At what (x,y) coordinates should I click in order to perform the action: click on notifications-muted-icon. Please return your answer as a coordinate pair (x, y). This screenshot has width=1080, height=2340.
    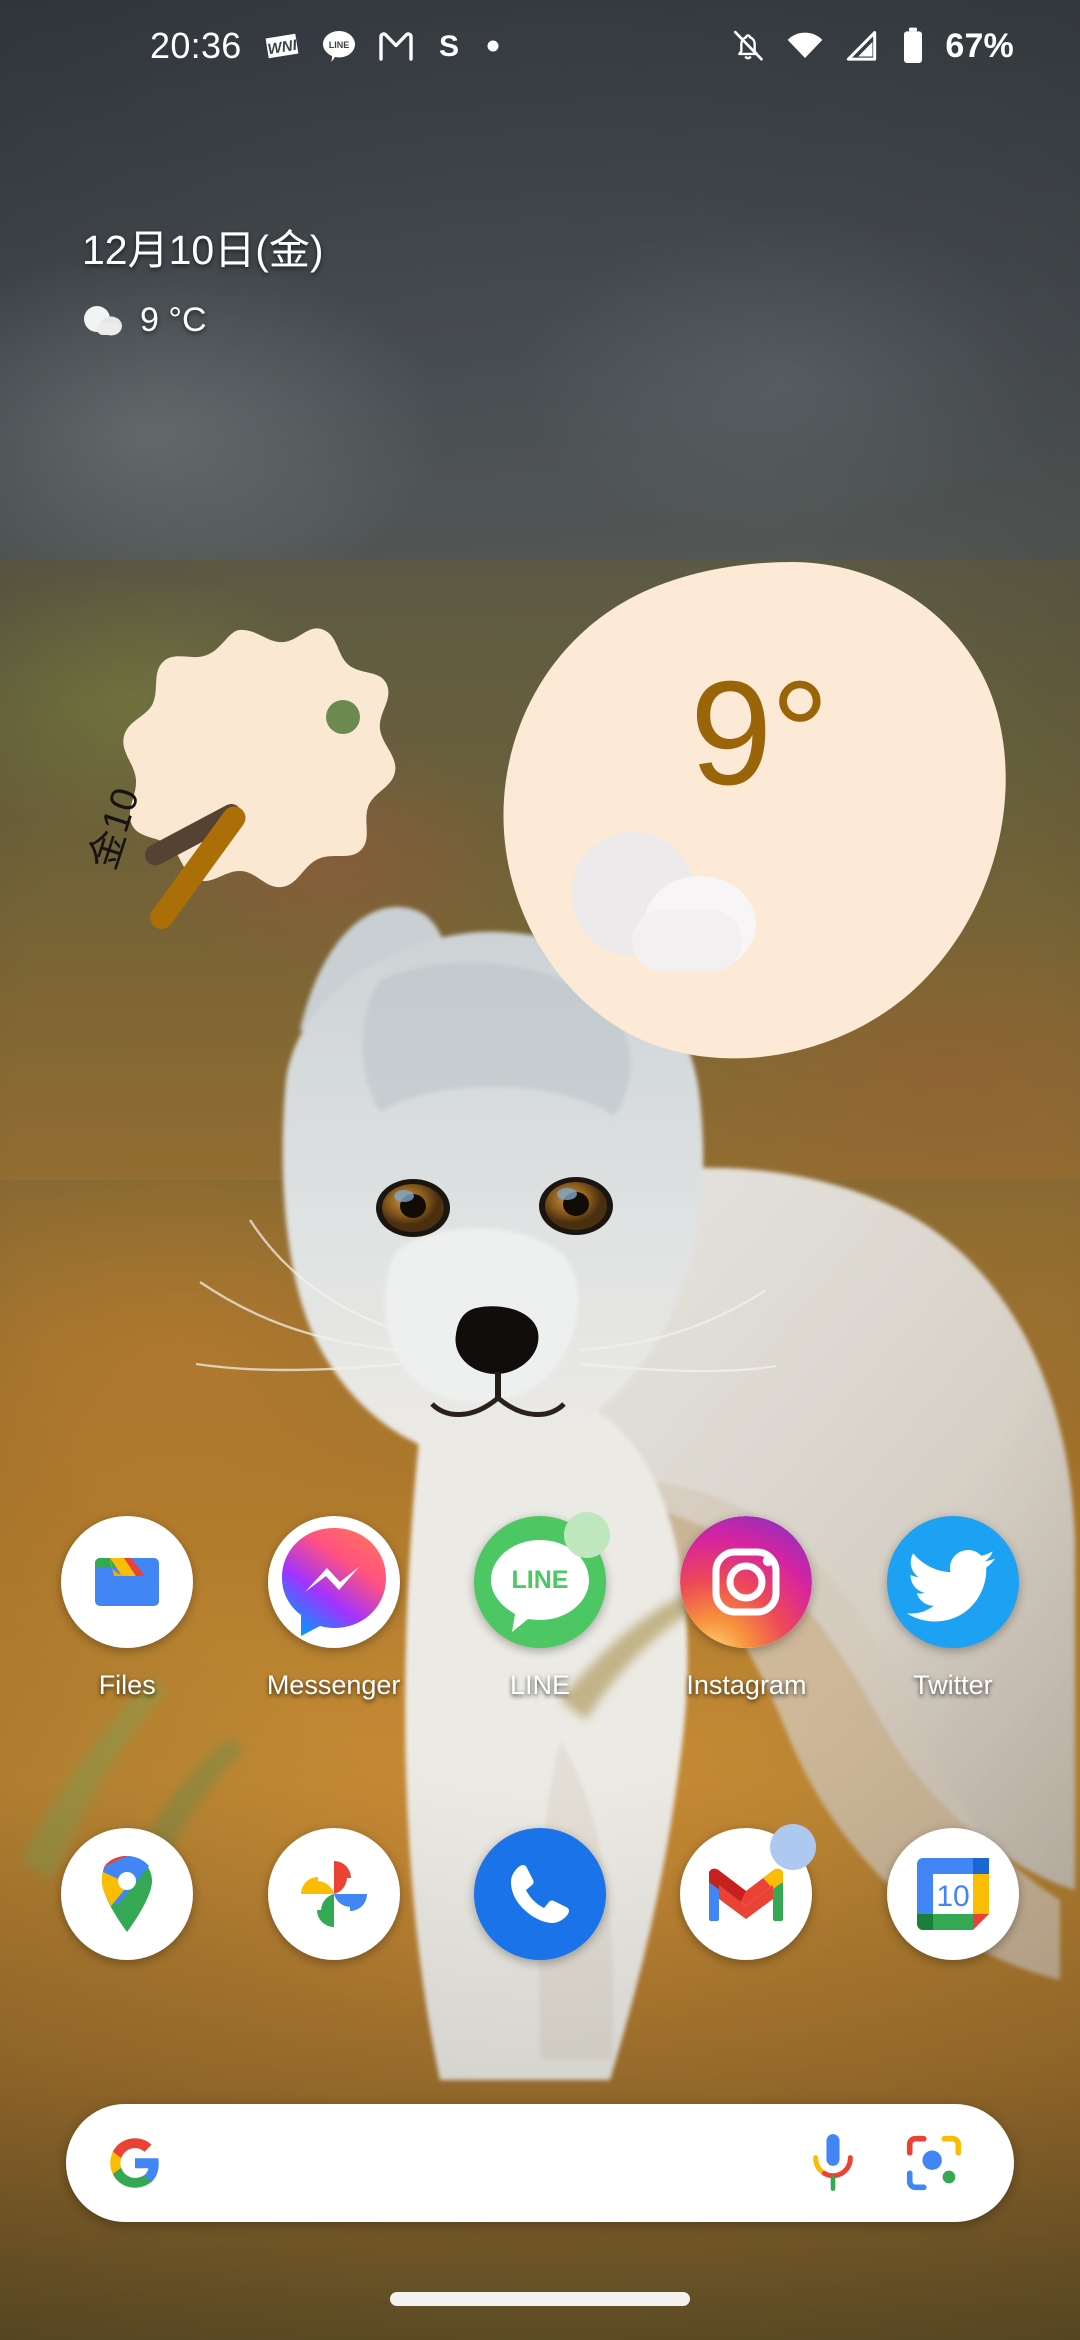
    Looking at the image, I should click on (749, 45).